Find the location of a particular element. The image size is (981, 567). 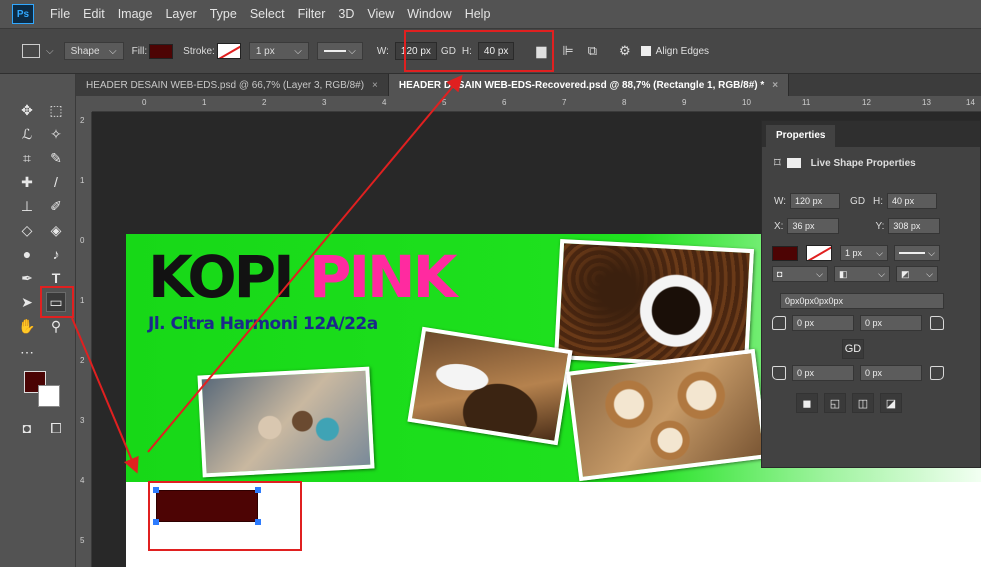

annotation-arrow is located at coordinates (105, 395).